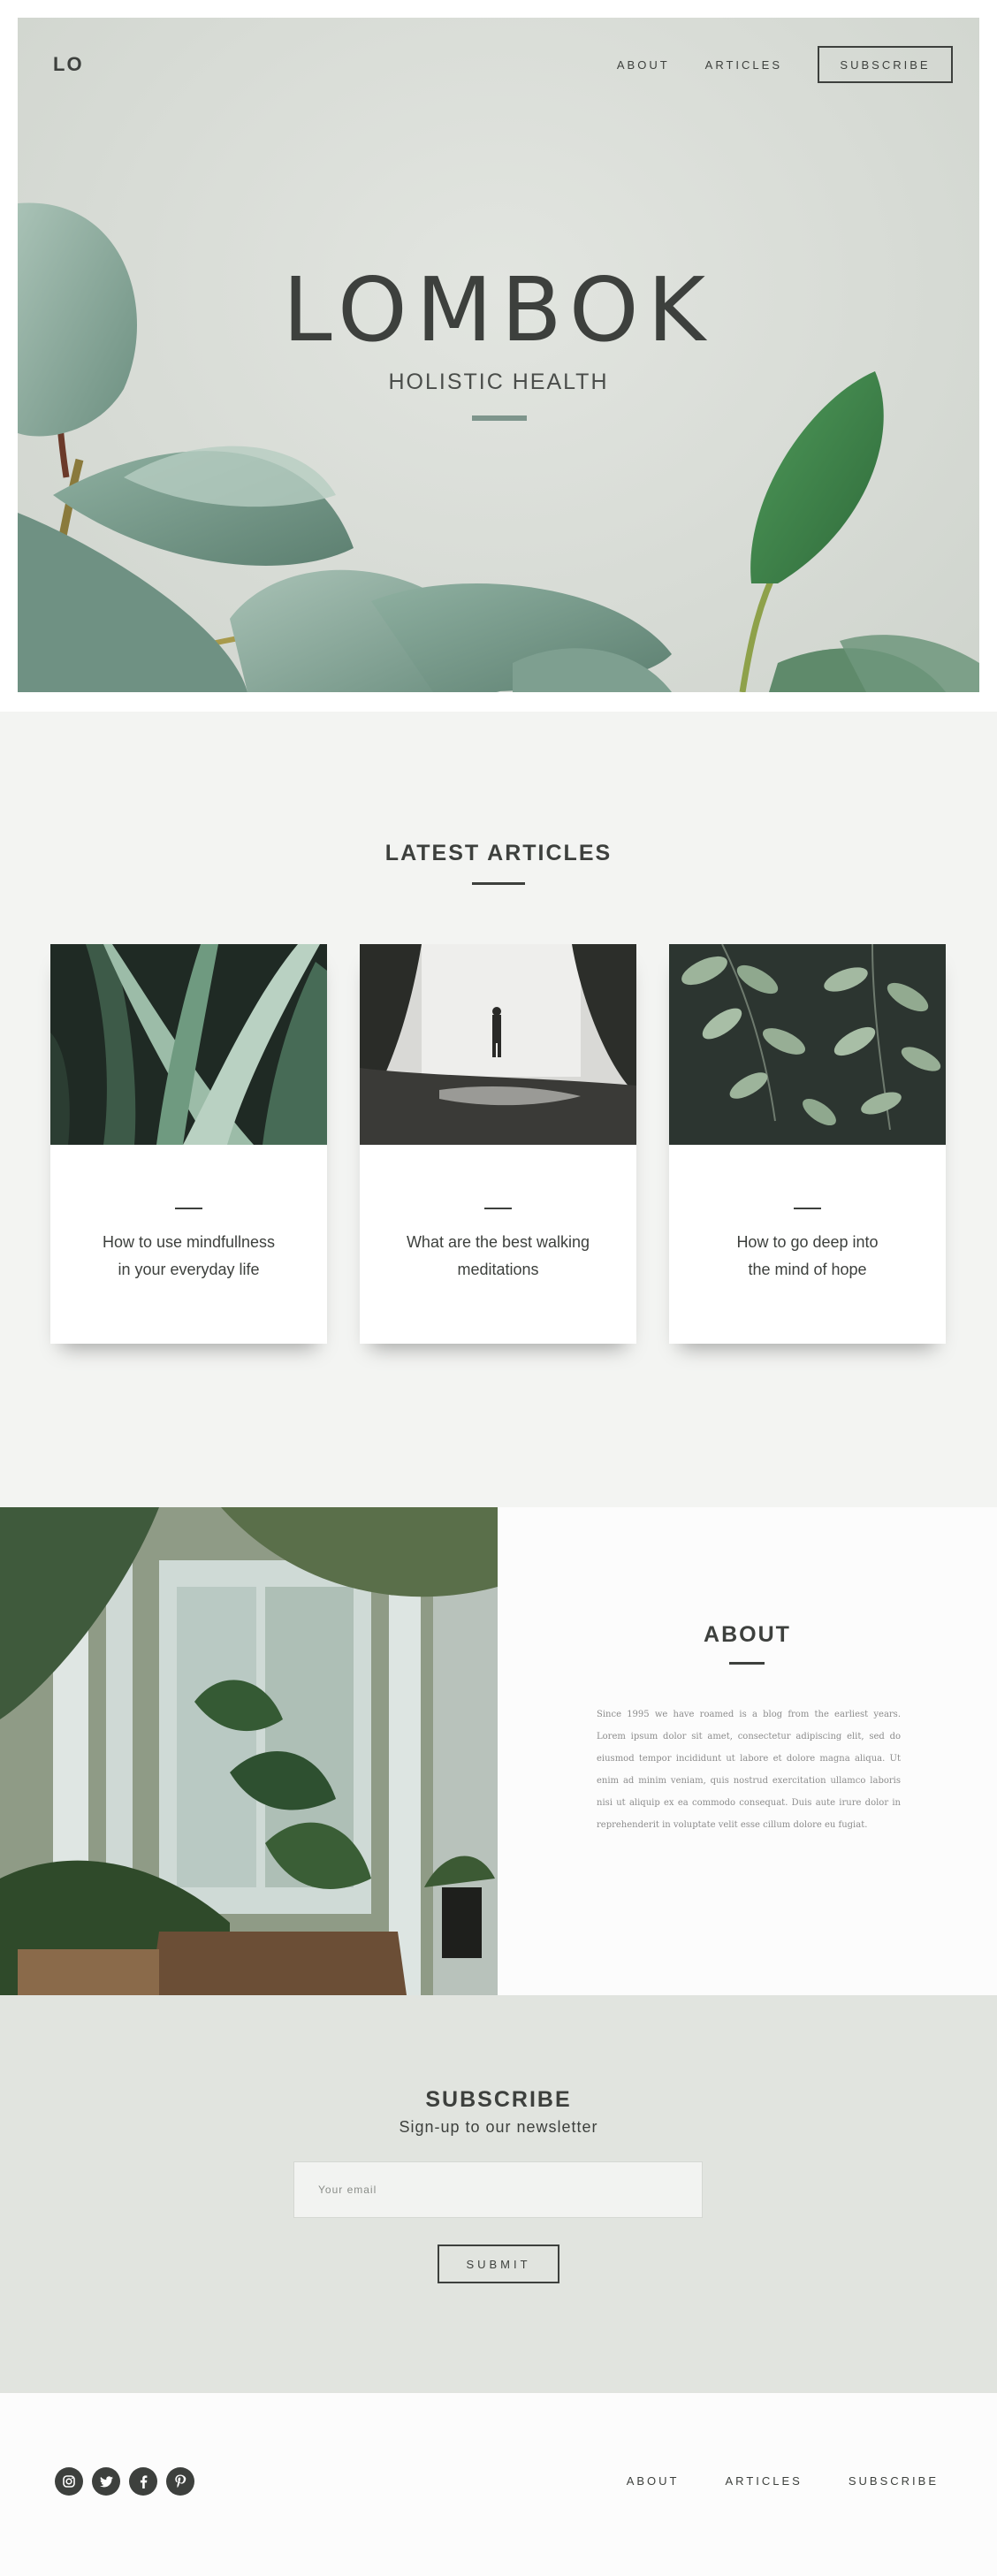  I want to click on nav-about-link: ABOUT, so click(643, 65).